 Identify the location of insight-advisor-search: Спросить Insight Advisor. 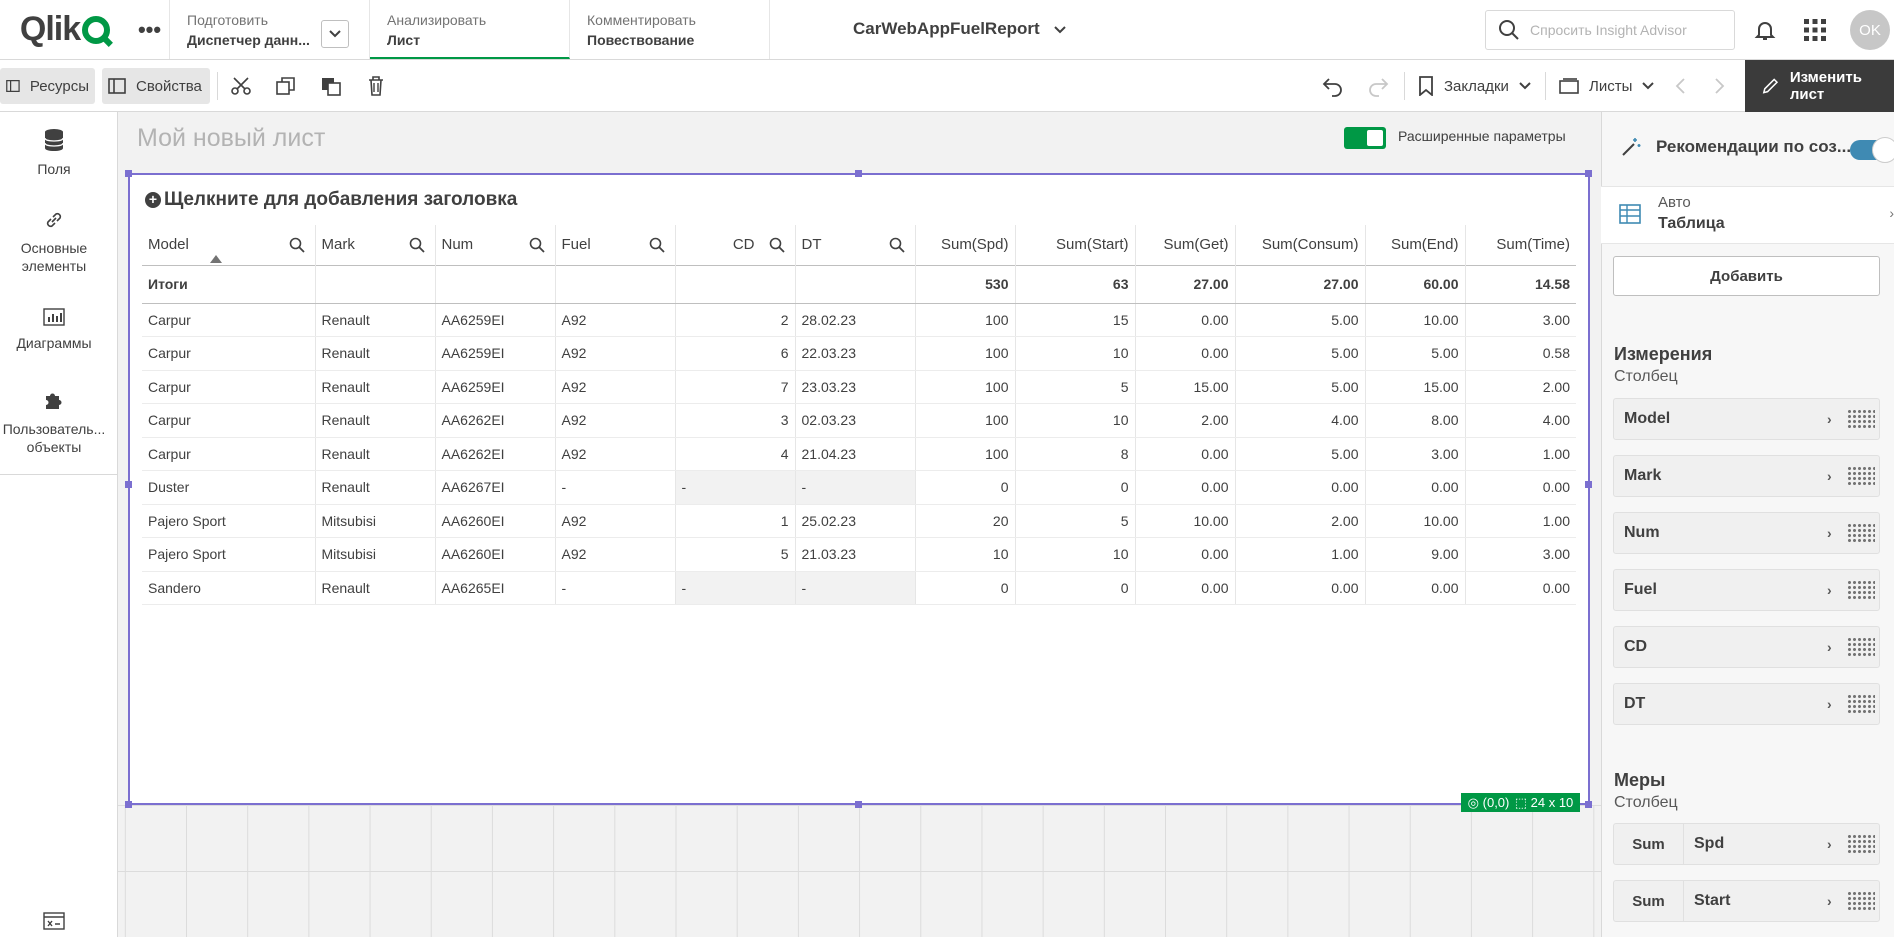
(1610, 30).